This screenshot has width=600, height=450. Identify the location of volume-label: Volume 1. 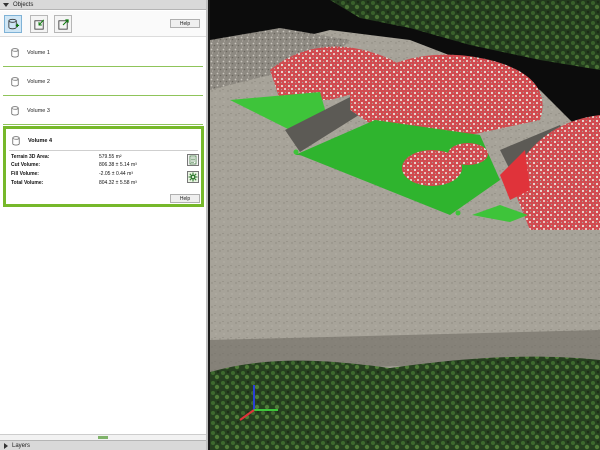
(38, 52).